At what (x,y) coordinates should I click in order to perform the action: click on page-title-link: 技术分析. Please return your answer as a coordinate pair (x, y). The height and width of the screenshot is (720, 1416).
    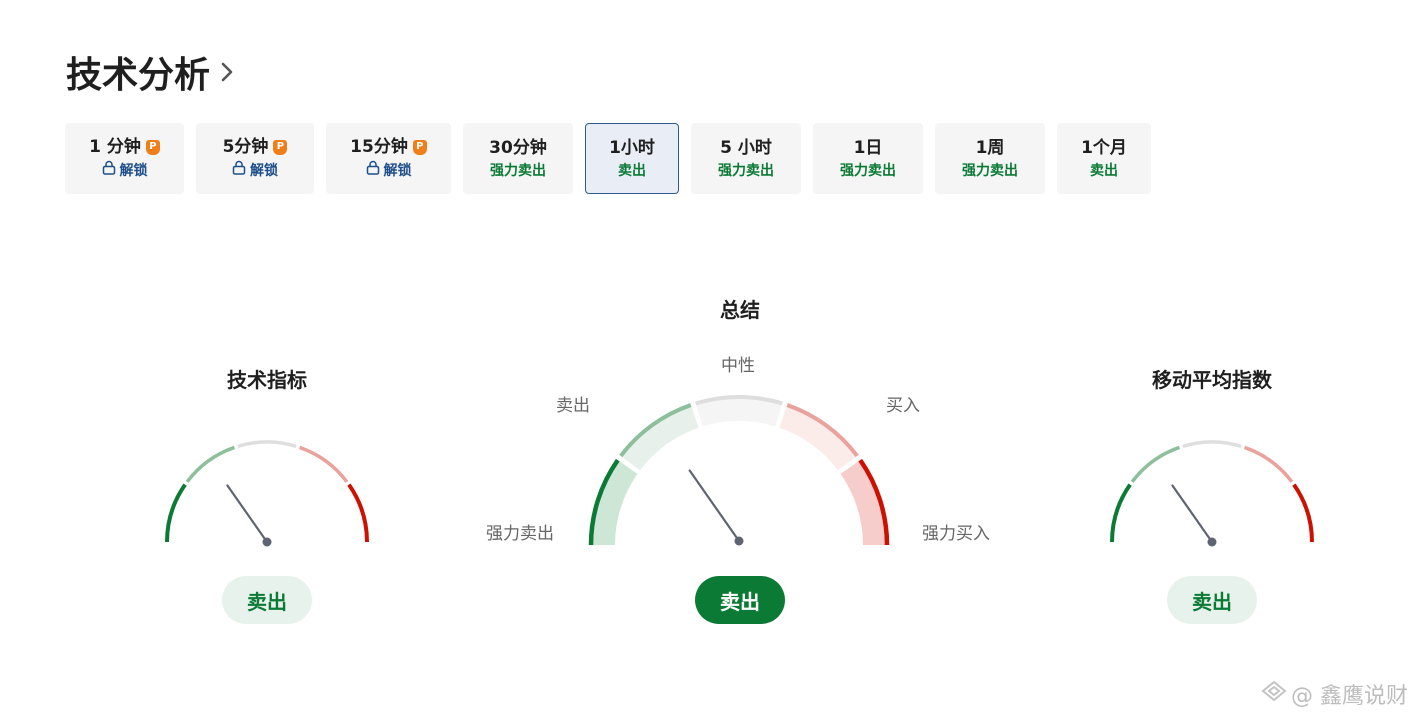
    Looking at the image, I should click on (150, 72).